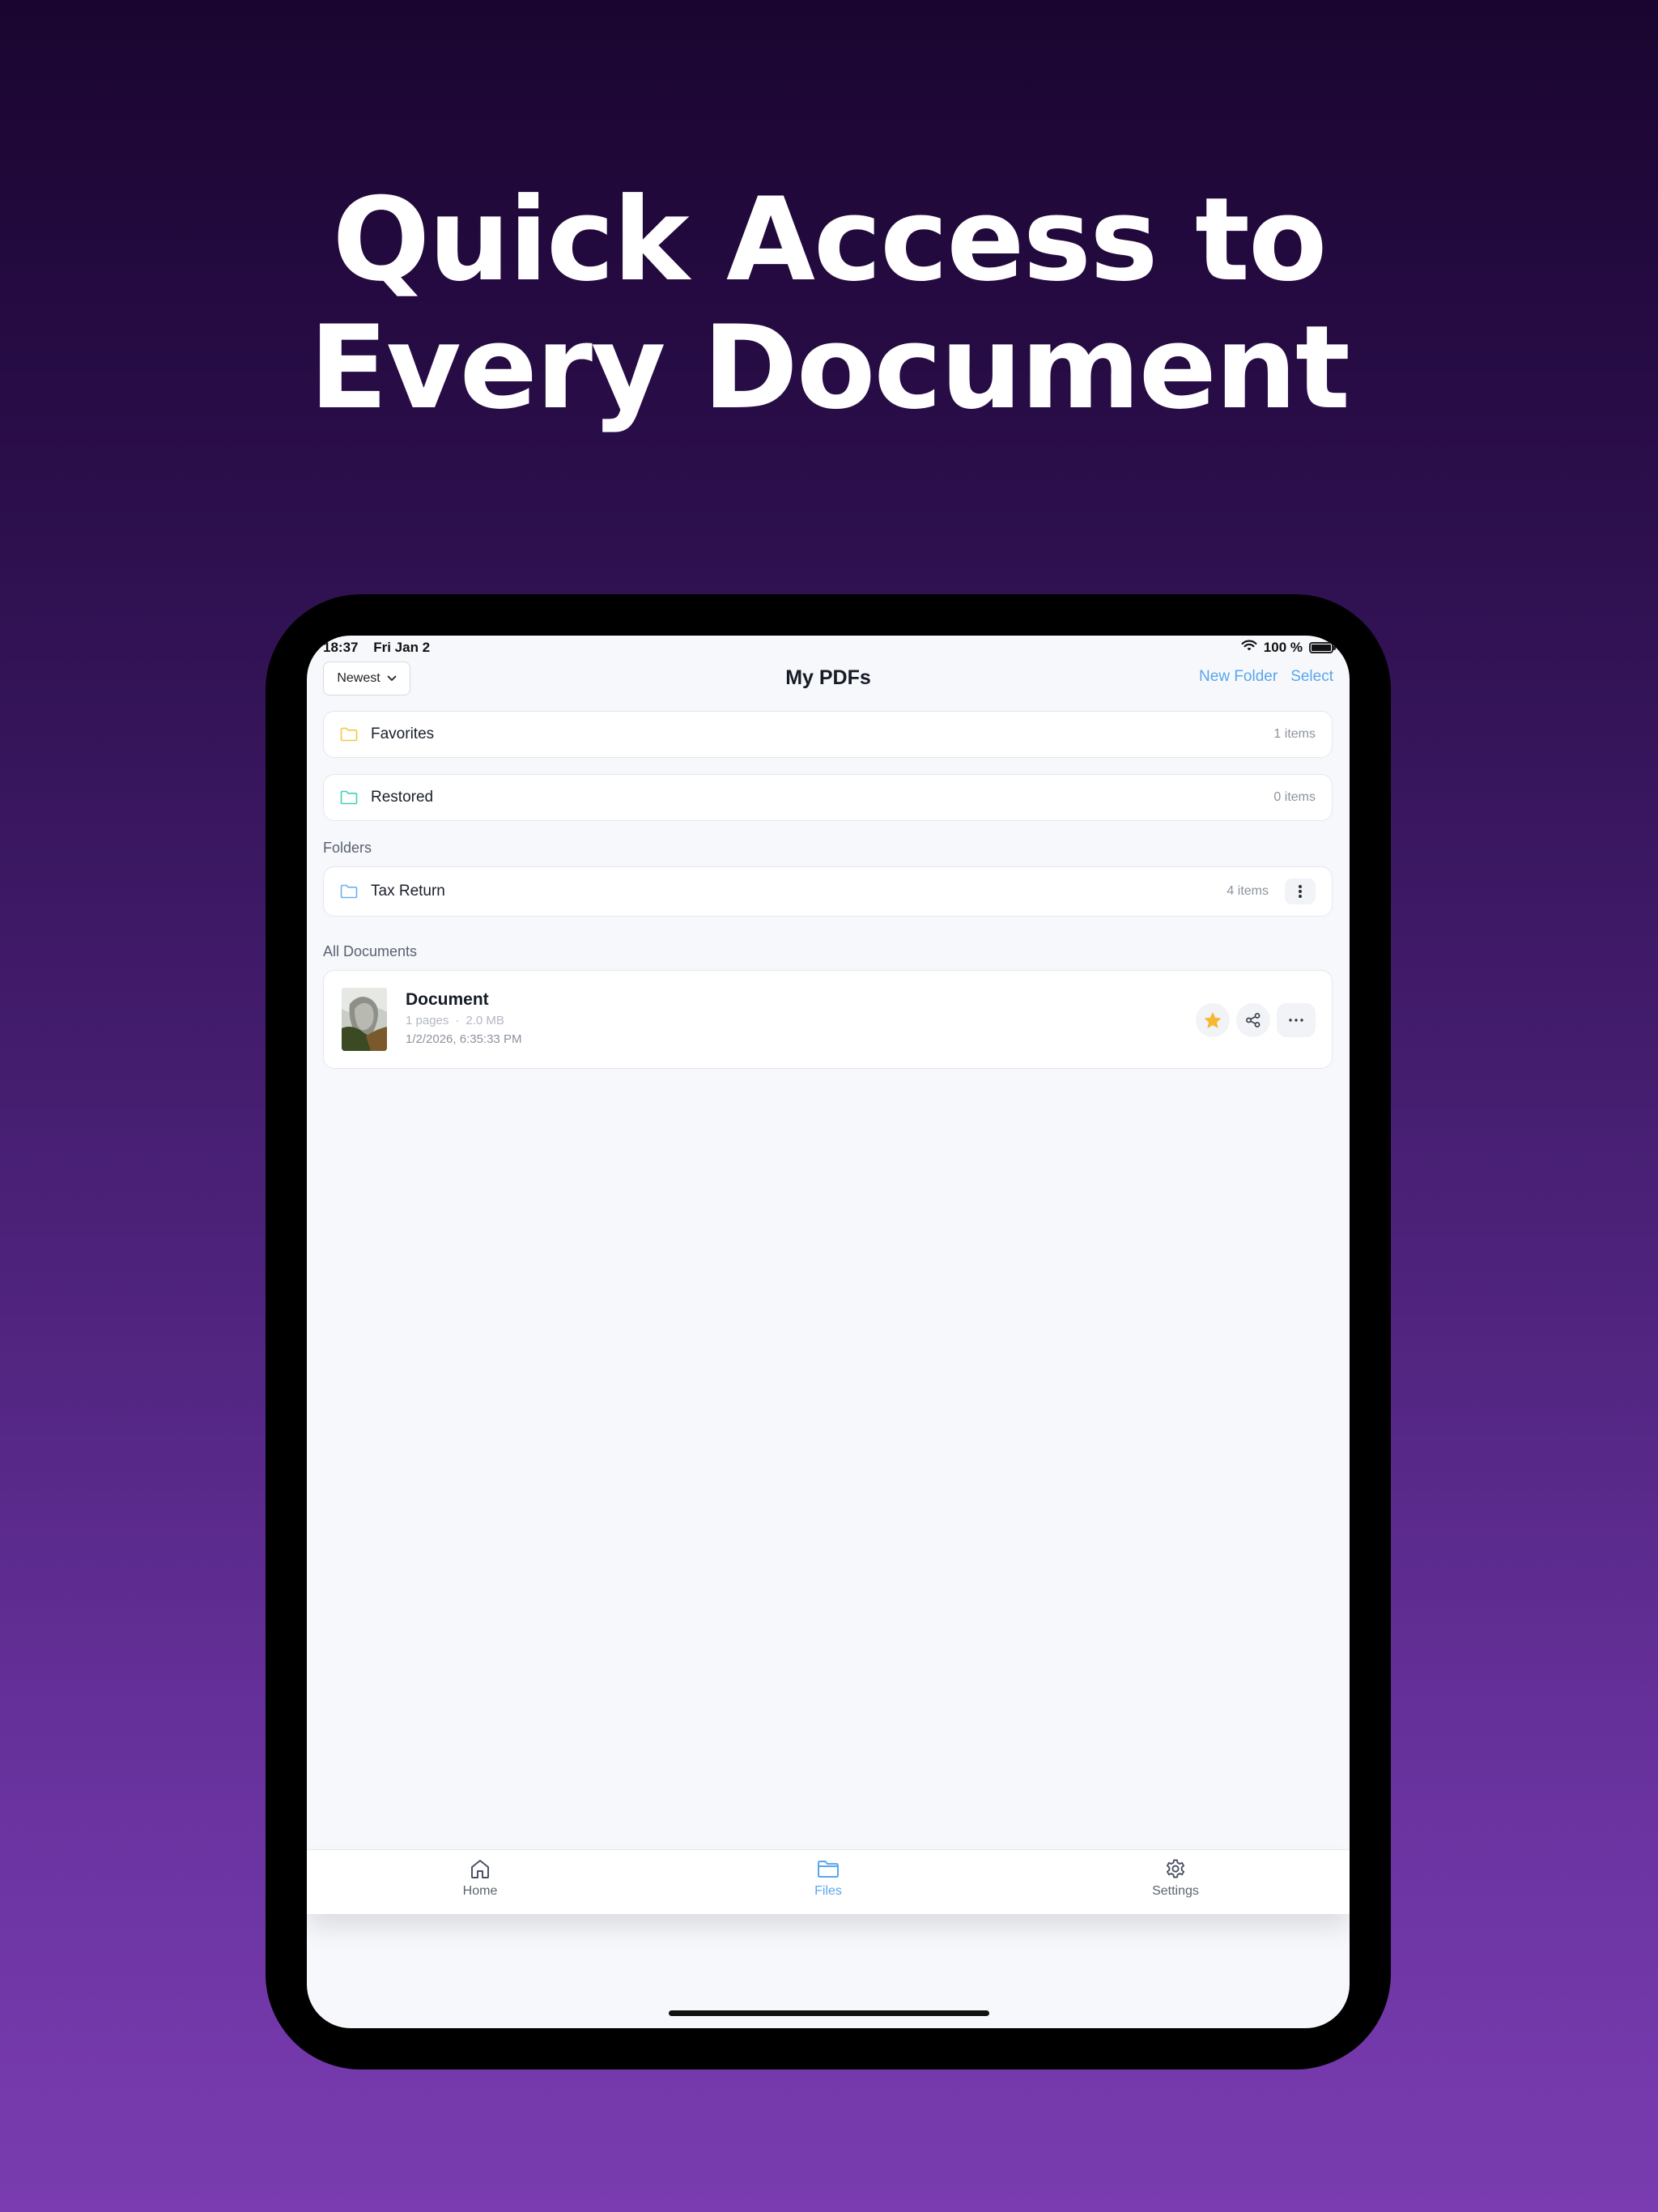 The height and width of the screenshot is (2212, 1658). Describe the element at coordinates (830, 240) in the screenshot. I see `headline-line-1: Quick Access to` at that location.